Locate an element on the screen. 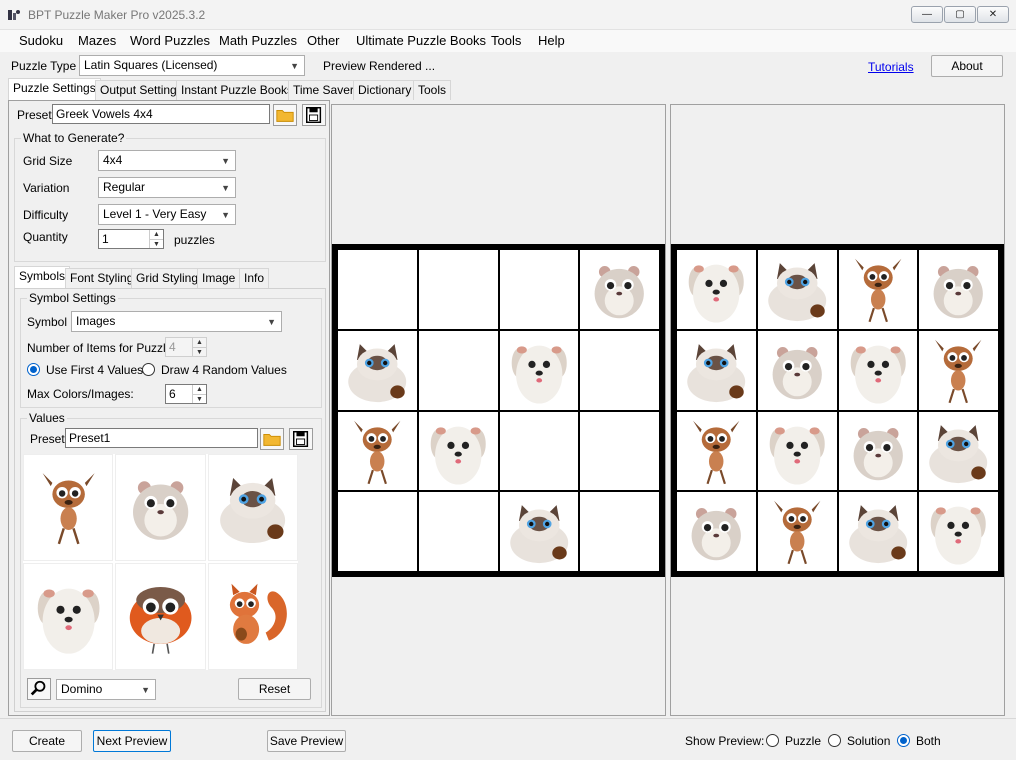 This screenshot has width=1016, height=760. values-save-button is located at coordinates (301, 439).